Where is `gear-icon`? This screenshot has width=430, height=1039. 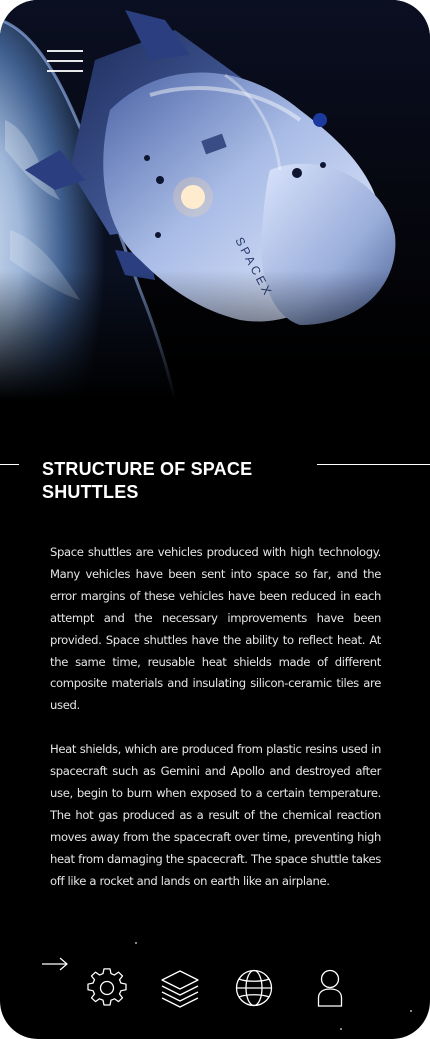 gear-icon is located at coordinates (107, 987).